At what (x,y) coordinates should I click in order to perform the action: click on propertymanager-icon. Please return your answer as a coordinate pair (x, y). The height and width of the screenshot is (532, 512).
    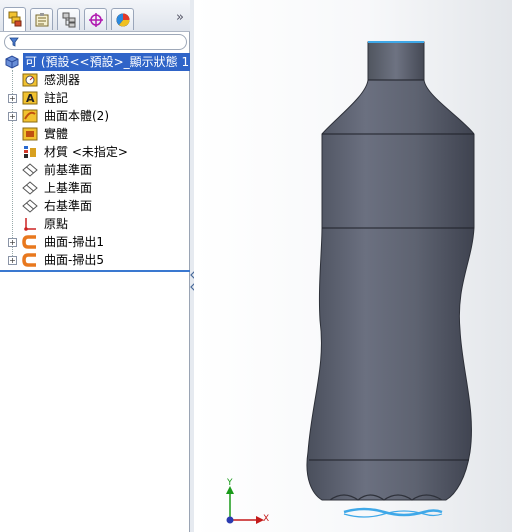
    Looking at the image, I should click on (42, 20).